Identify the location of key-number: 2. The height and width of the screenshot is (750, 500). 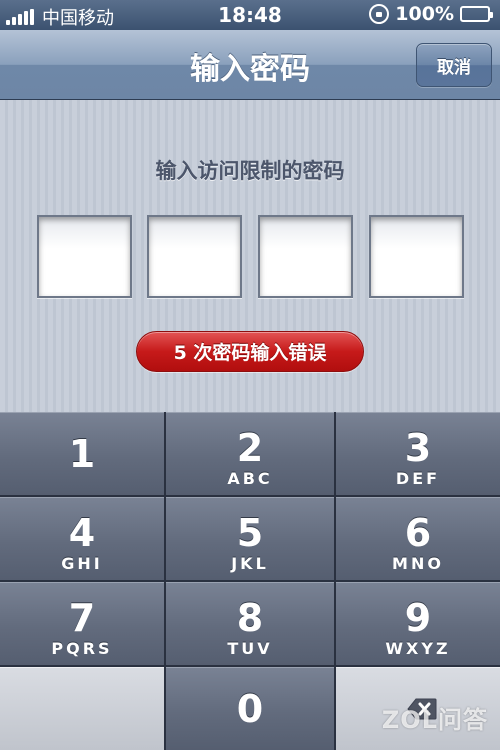
(250, 448).